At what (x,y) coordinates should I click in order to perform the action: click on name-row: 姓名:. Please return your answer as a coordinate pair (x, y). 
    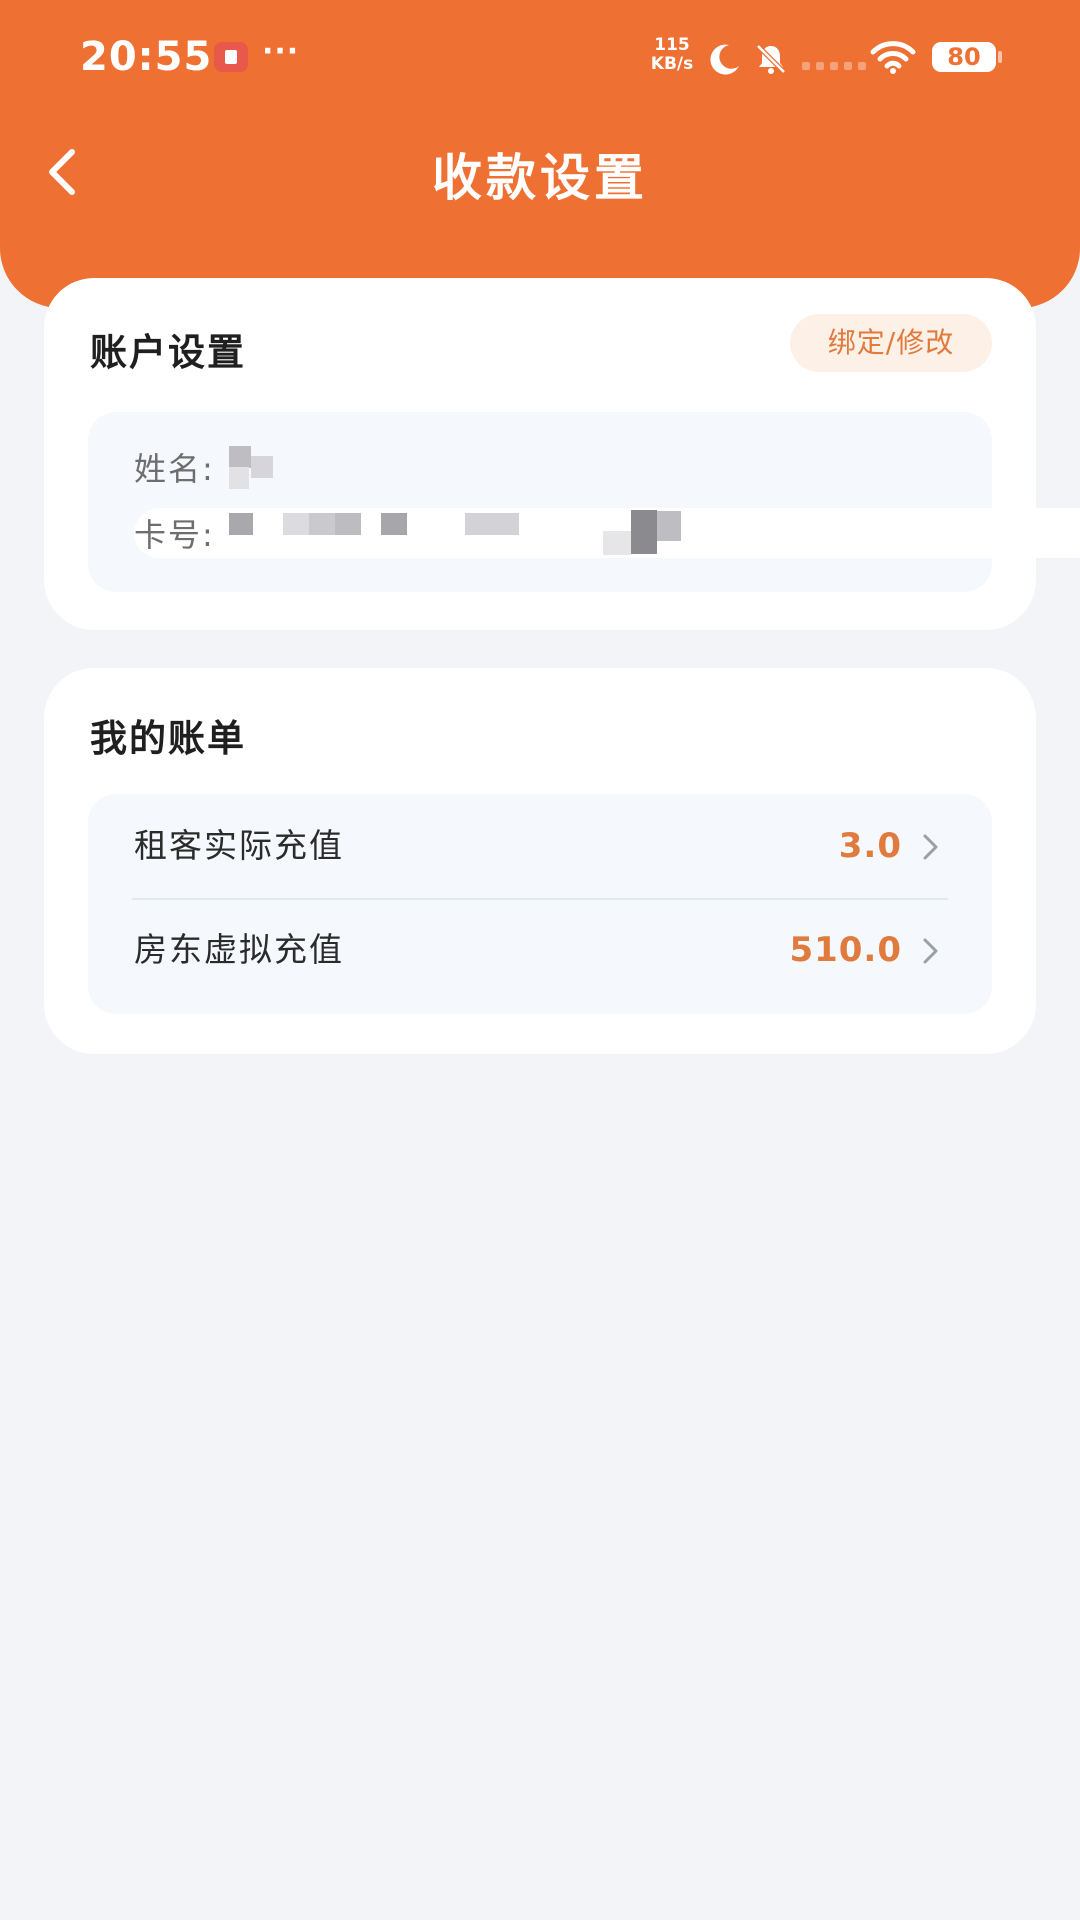
    Looking at the image, I should click on (203, 467).